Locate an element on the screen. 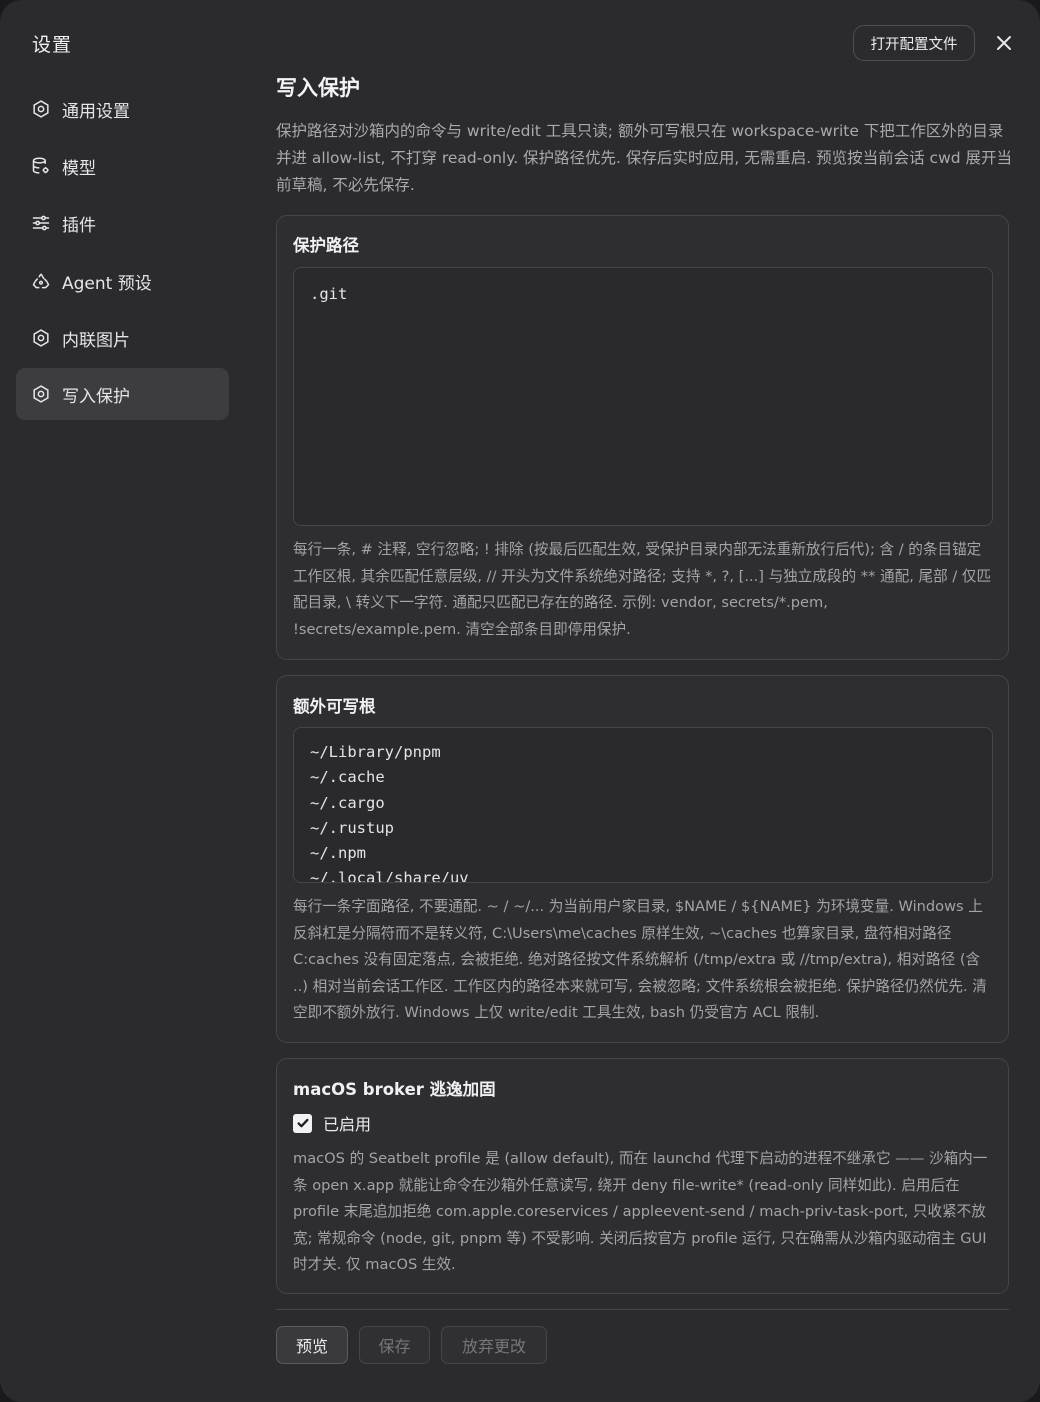 The image size is (1040, 1402). macos-broker-title: macOS broker 逃逸加固 is located at coordinates (394, 1089).